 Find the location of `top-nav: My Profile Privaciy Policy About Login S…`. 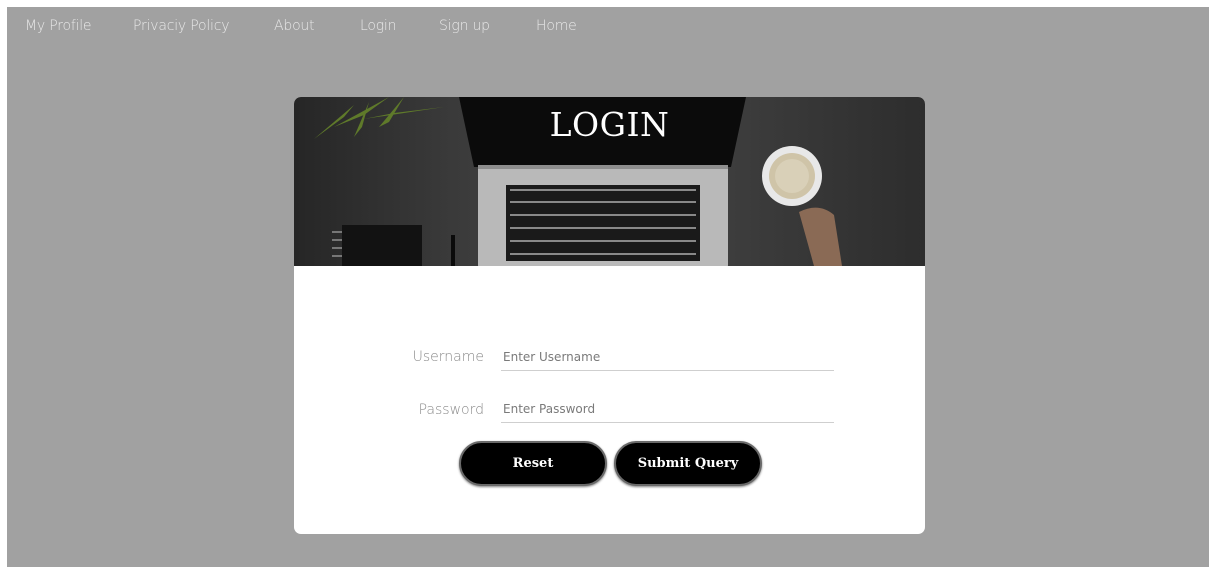

top-nav: My Profile Privaciy Policy About Login S… is located at coordinates (608, 27).